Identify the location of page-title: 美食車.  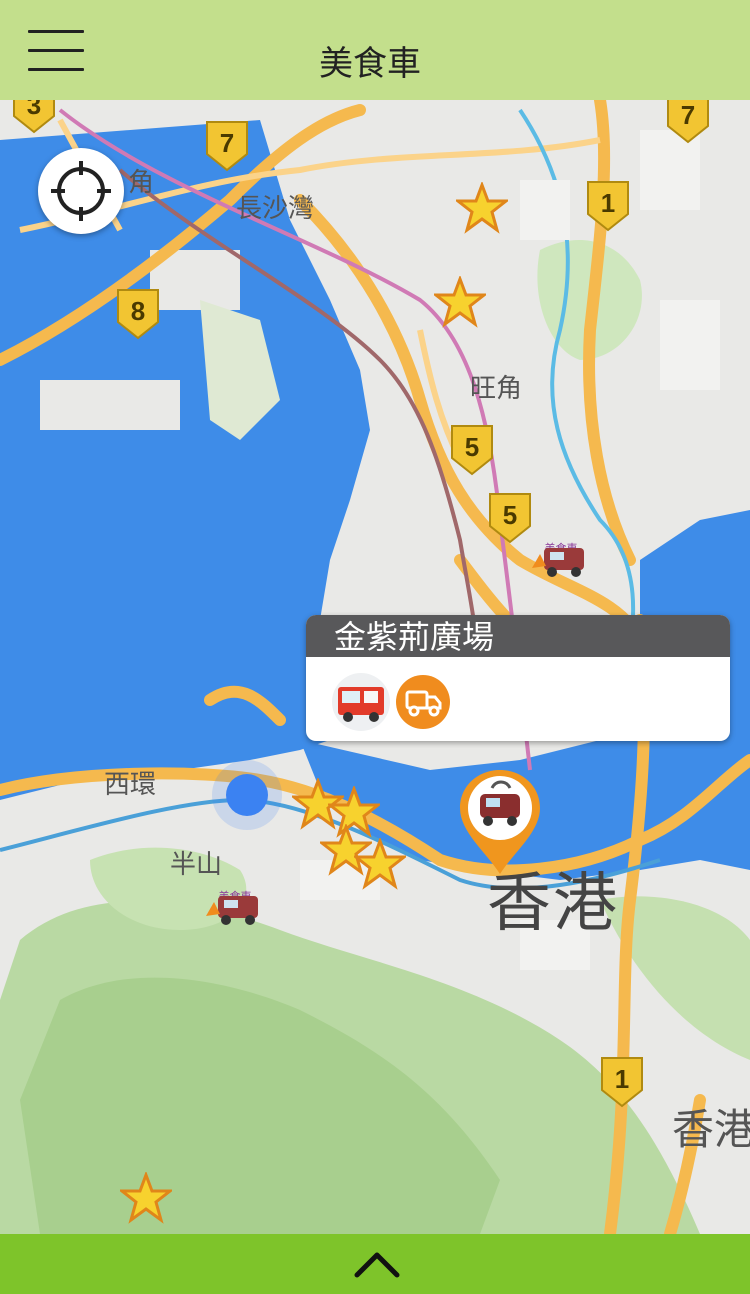
(370, 64).